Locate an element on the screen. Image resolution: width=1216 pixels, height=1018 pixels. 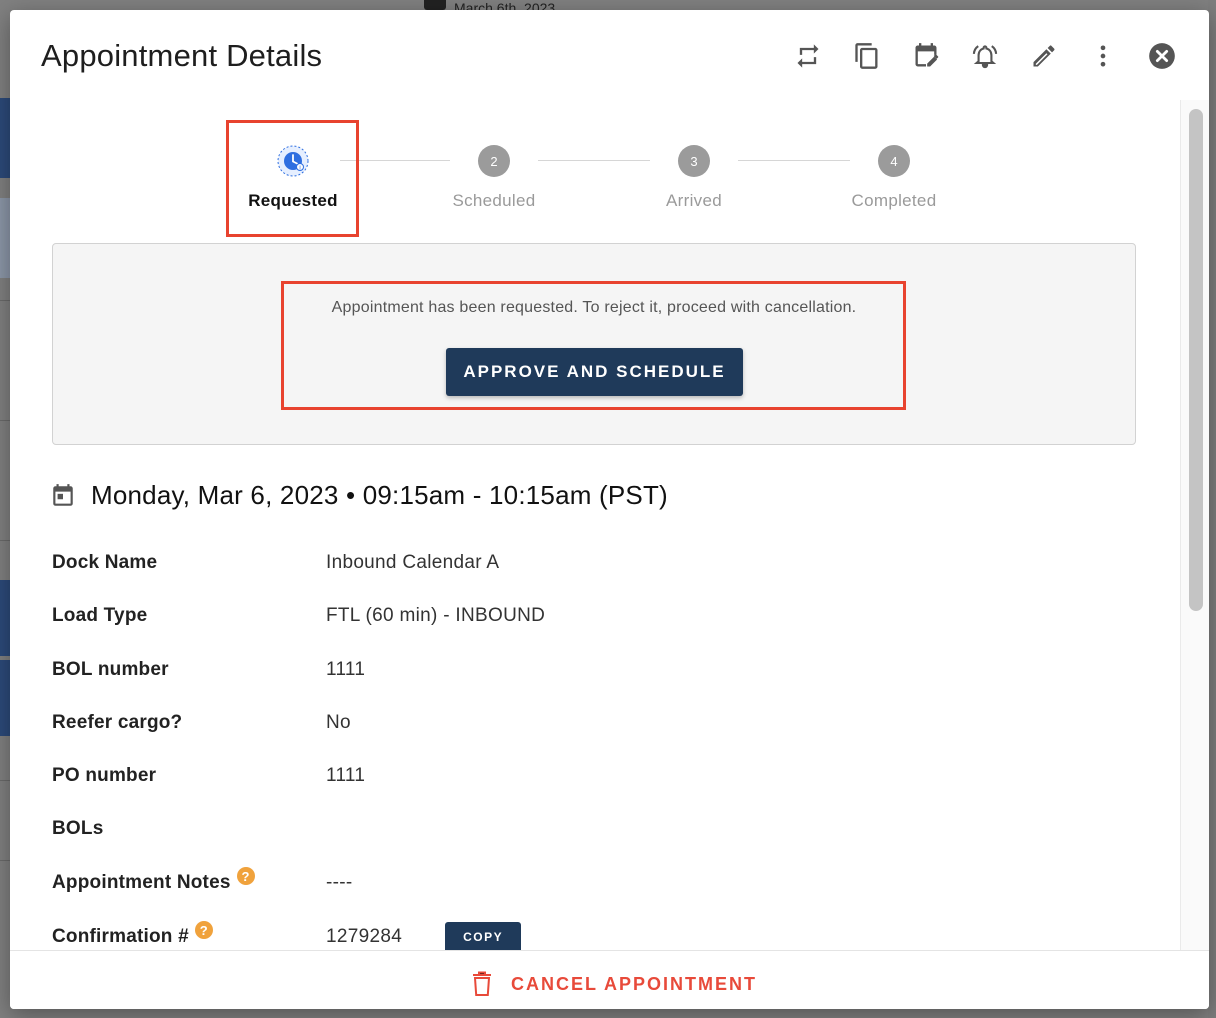
detail-value: 1279284 is located at coordinates (364, 936).